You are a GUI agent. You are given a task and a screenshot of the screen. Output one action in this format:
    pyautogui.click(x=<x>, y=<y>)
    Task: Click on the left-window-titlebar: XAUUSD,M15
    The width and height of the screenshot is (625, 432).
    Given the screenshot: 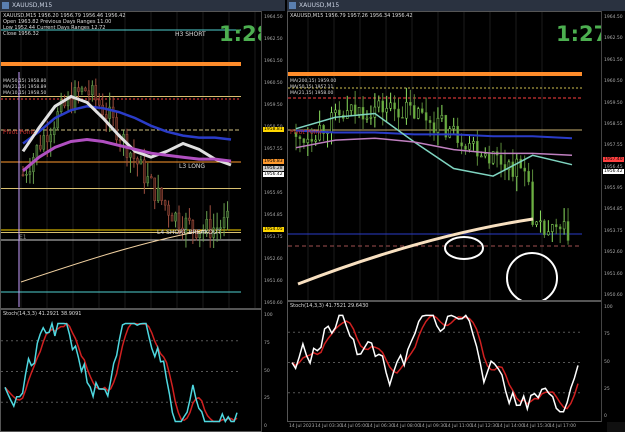 What is the action you would take?
    pyautogui.click(x=142, y=5)
    